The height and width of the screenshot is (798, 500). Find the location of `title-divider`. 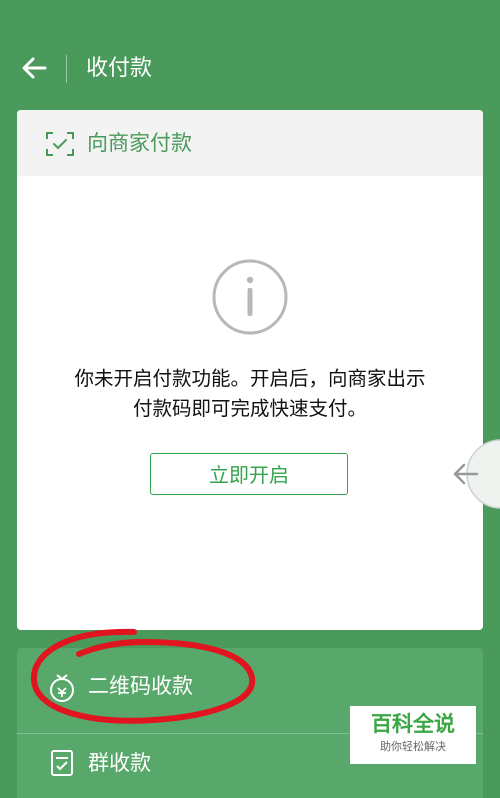

title-divider is located at coordinates (66, 69).